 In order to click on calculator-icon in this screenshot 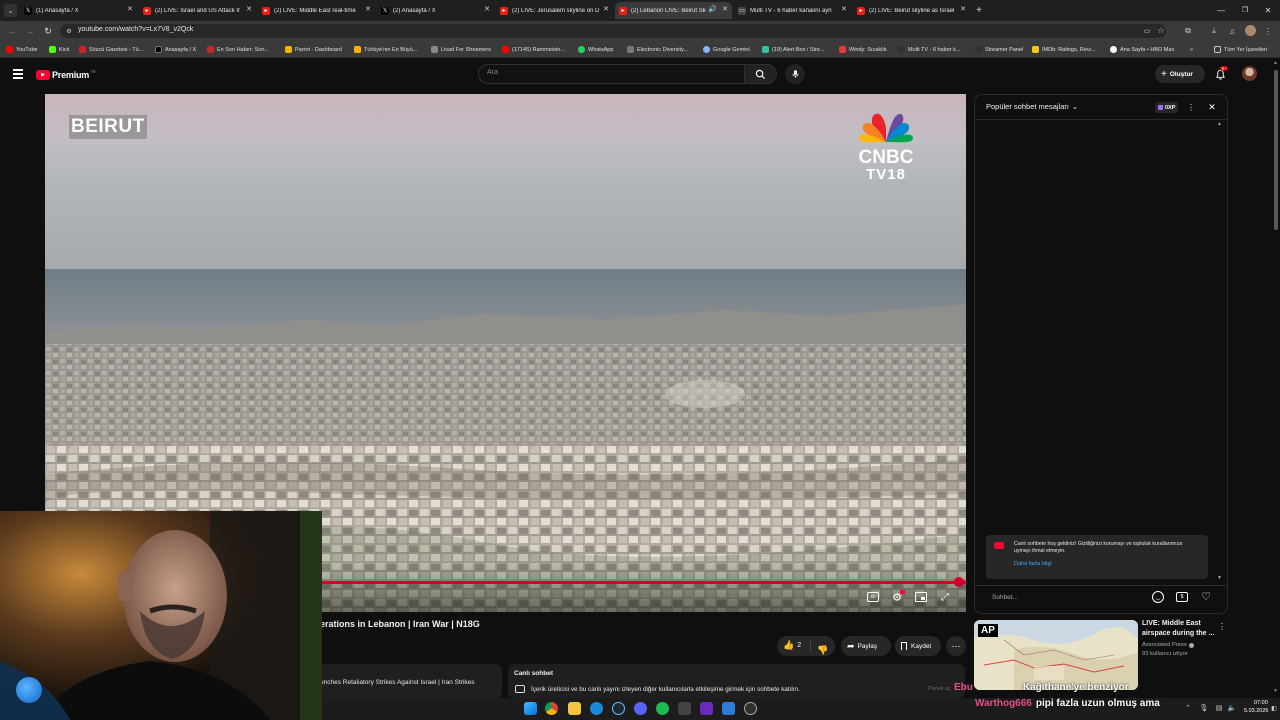, I will do `click(684, 708)`.